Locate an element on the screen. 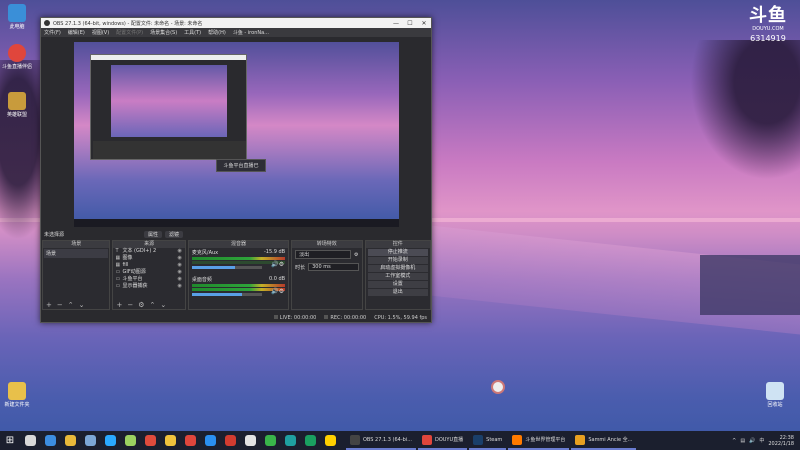 This screenshot has width=800, height=450. app-icon is located at coordinates (478, 439).